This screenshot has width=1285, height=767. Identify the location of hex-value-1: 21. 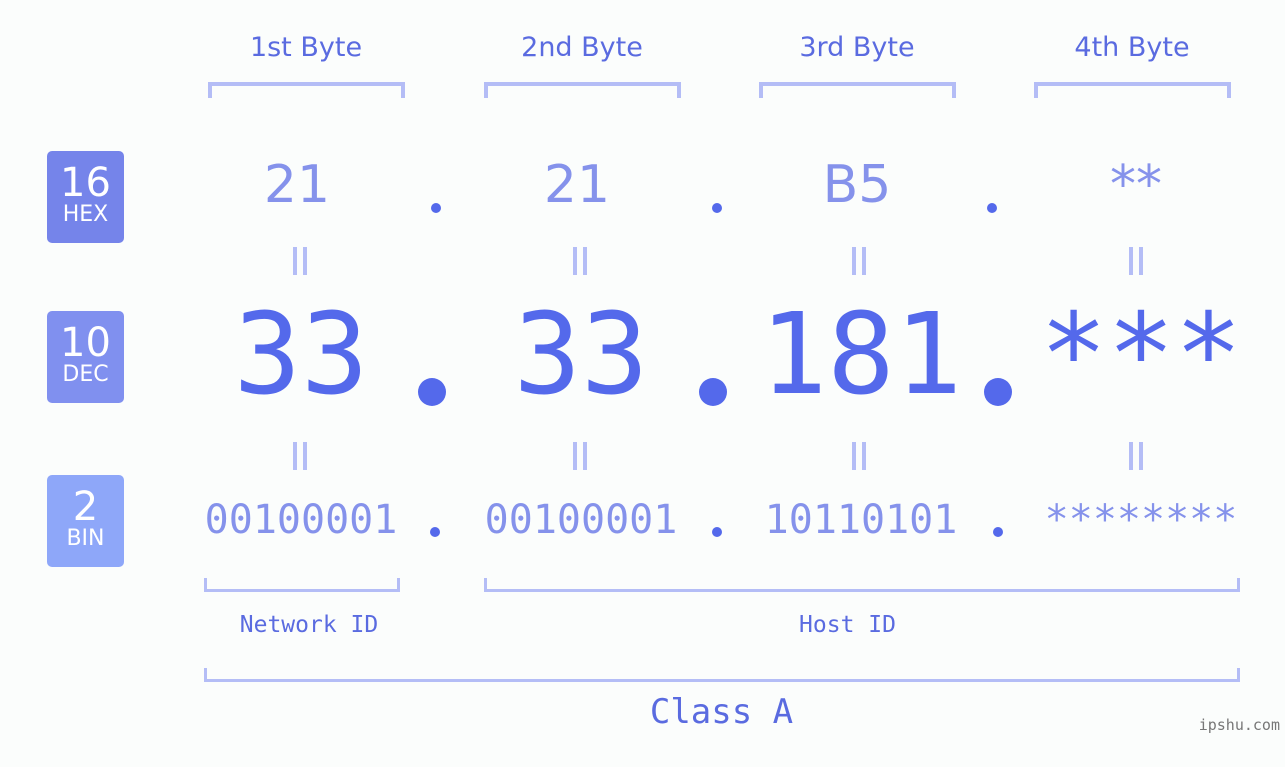
(297, 185).